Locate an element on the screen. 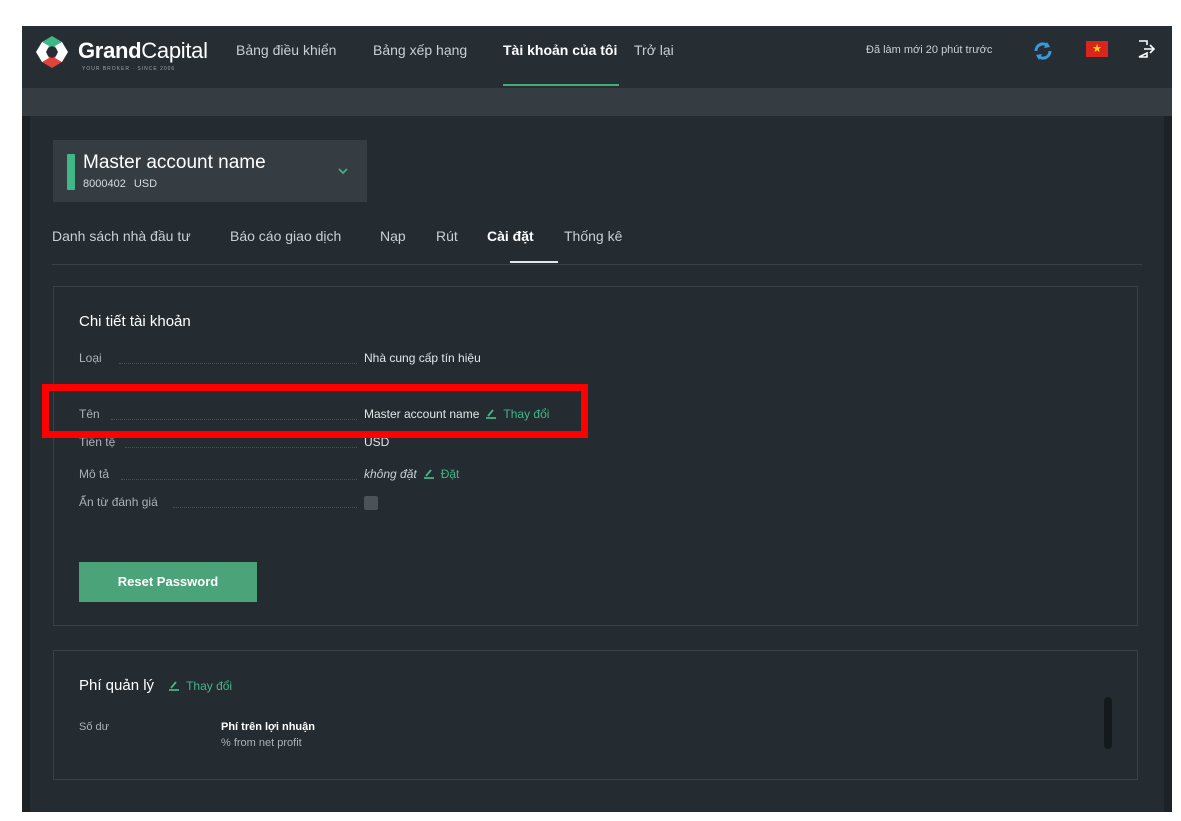 The height and width of the screenshot is (821, 1181). nav-my-account: Tài khoản của tôi is located at coordinates (560, 50).